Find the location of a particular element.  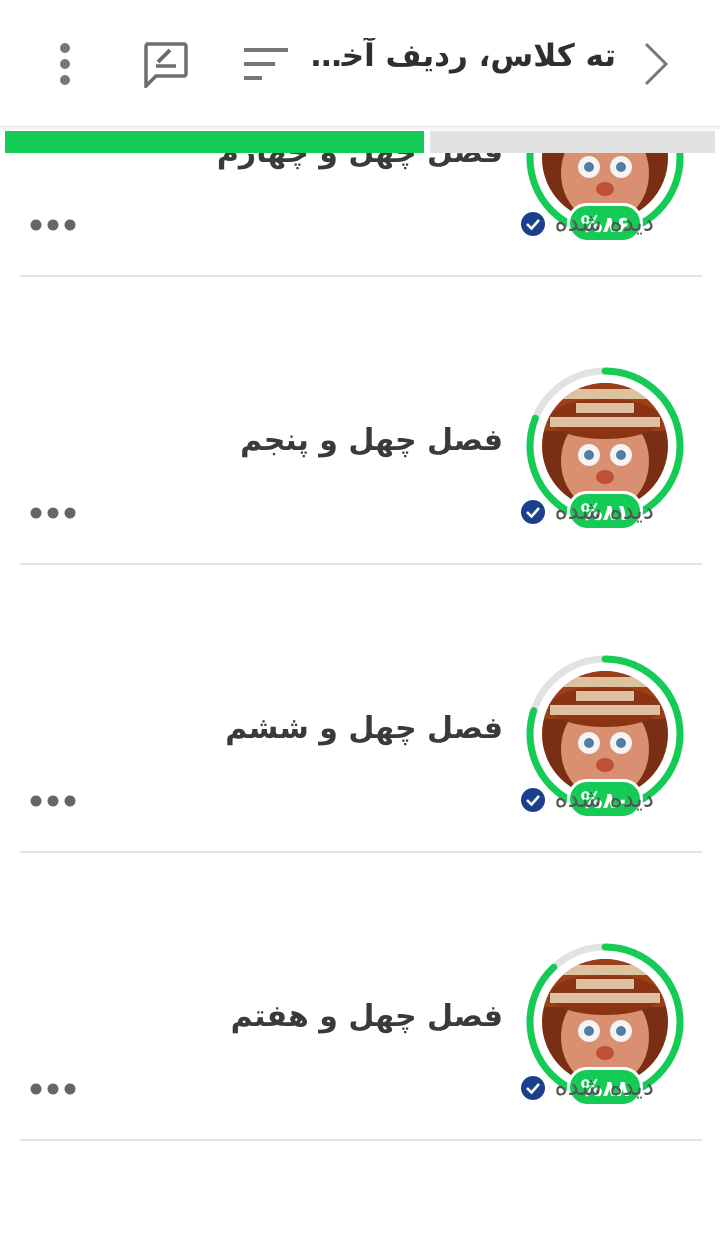

chapter-title: فصل چهل و پنجم is located at coordinates (323, 440).